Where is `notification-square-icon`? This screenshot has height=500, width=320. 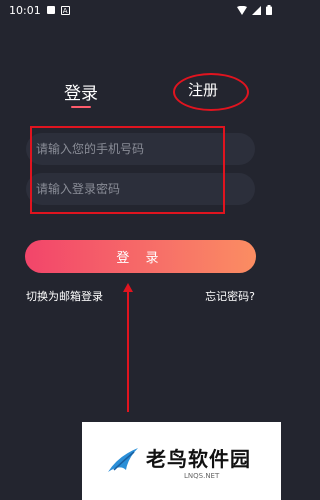
notification-square-icon is located at coordinates (50, 10).